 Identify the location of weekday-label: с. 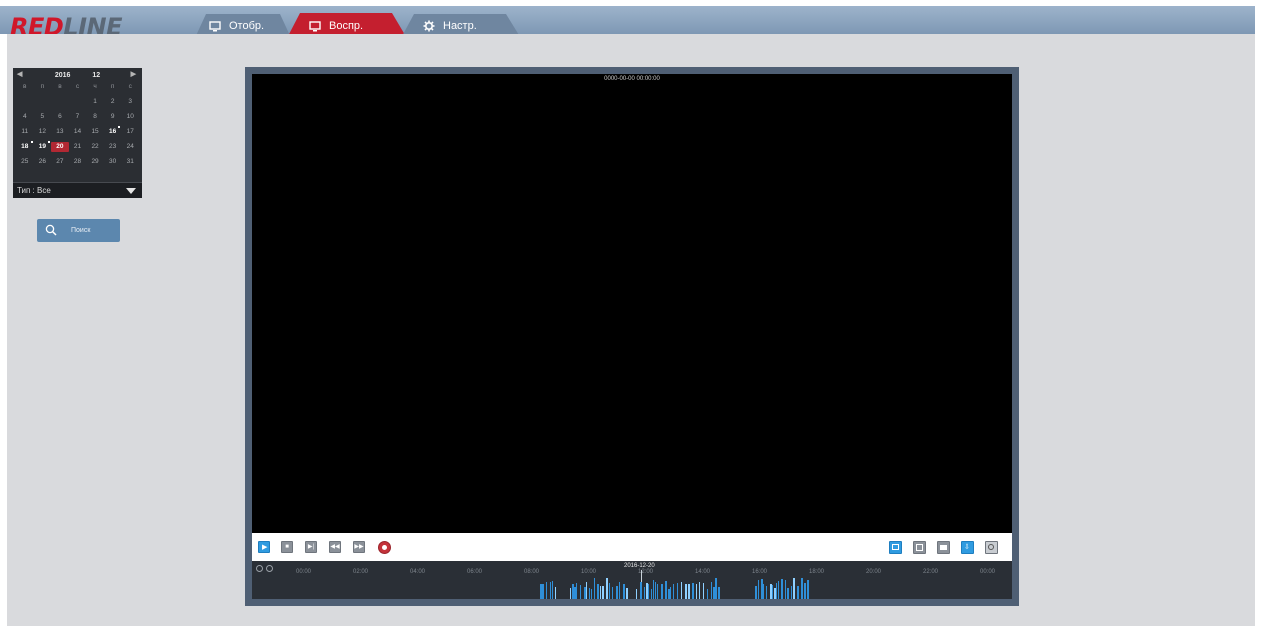
(77, 86).